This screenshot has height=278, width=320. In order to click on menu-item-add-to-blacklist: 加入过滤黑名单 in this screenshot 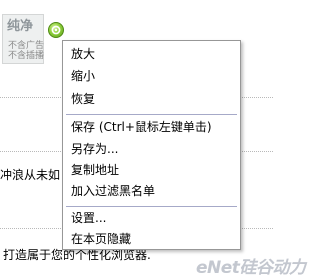, I will do `click(113, 191)`.